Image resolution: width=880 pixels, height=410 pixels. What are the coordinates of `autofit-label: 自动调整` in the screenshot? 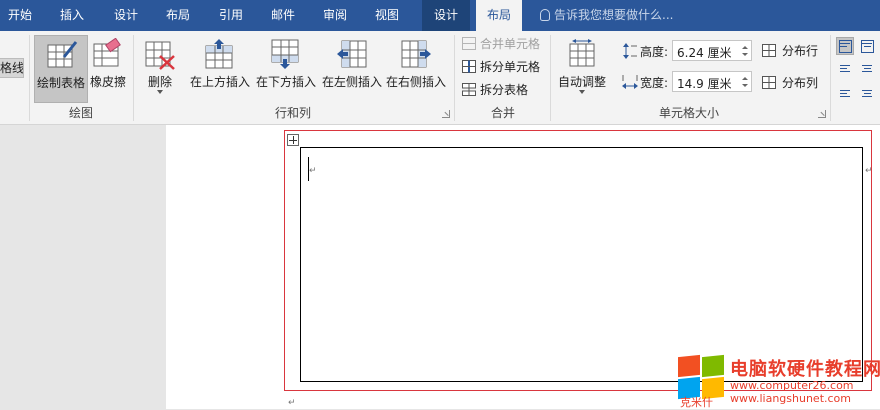 It's located at (581, 82).